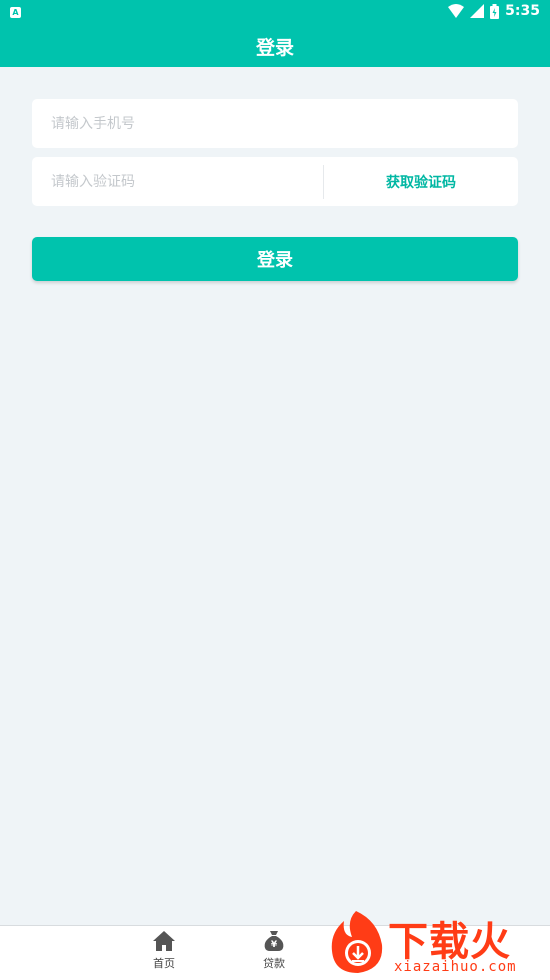 This screenshot has width=550, height=980. I want to click on money-bag-icon: ¥, so click(274, 941).